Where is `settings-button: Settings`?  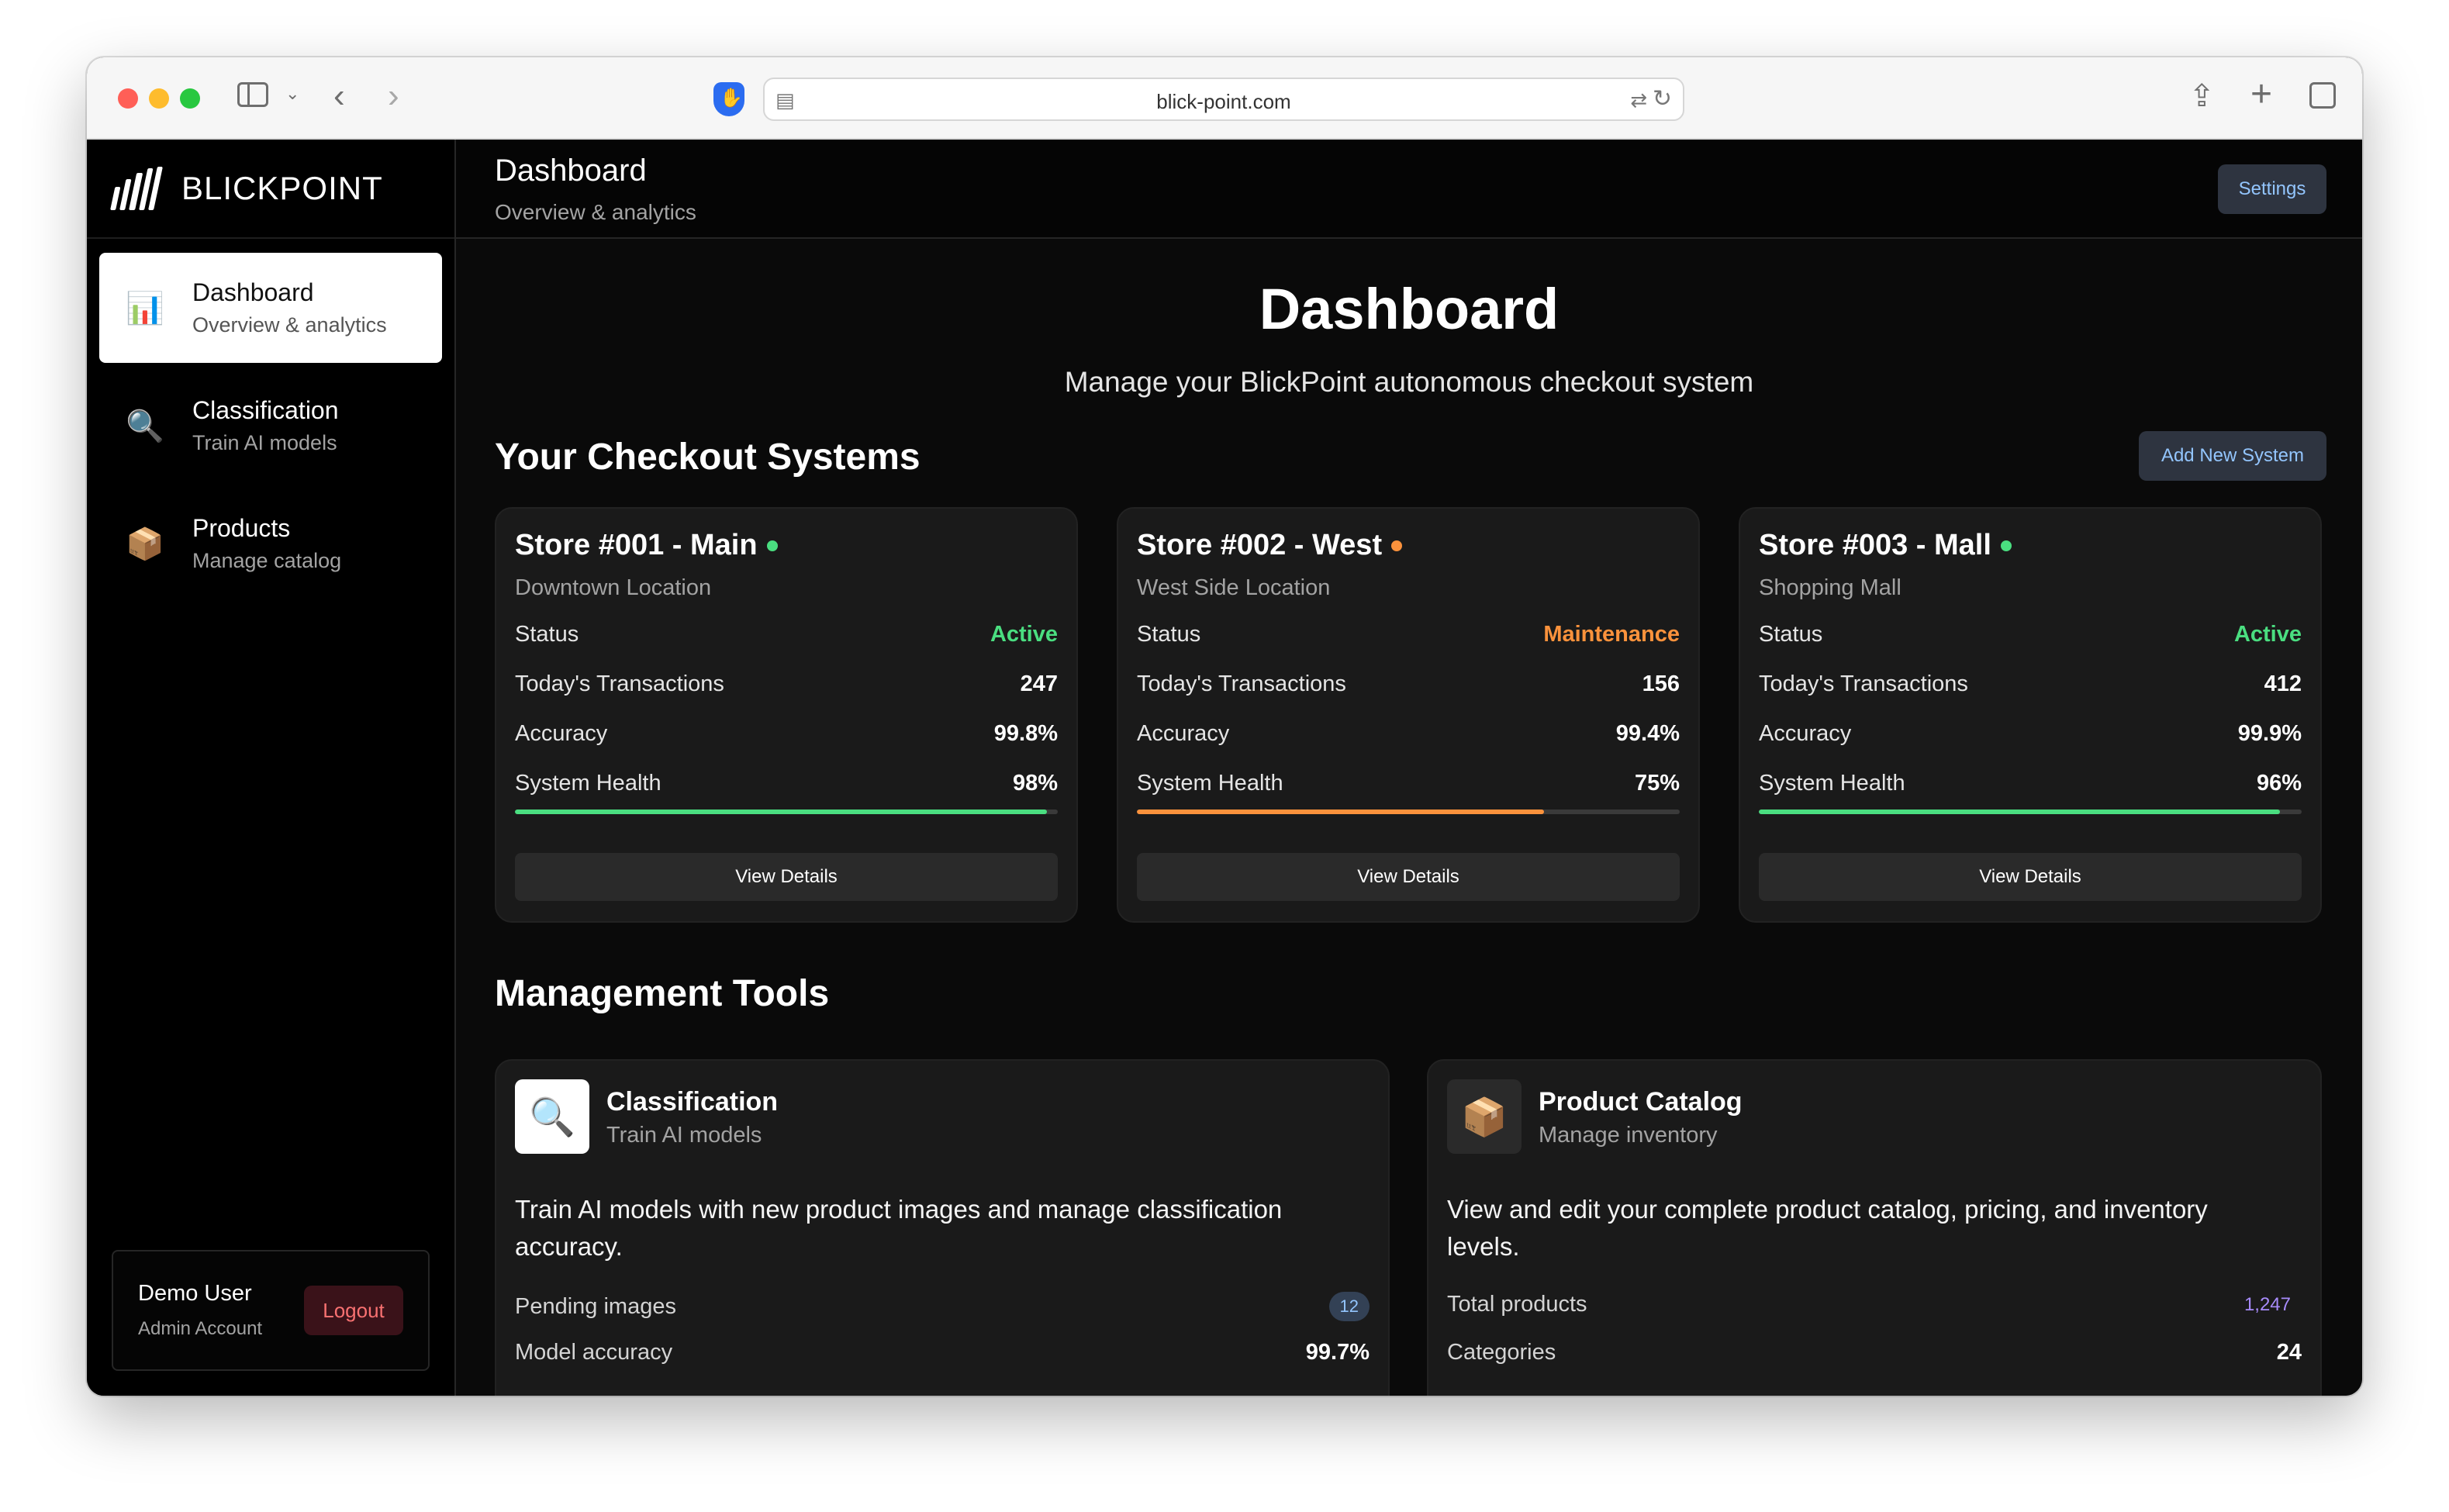
settings-button: Settings is located at coordinates (2272, 189).